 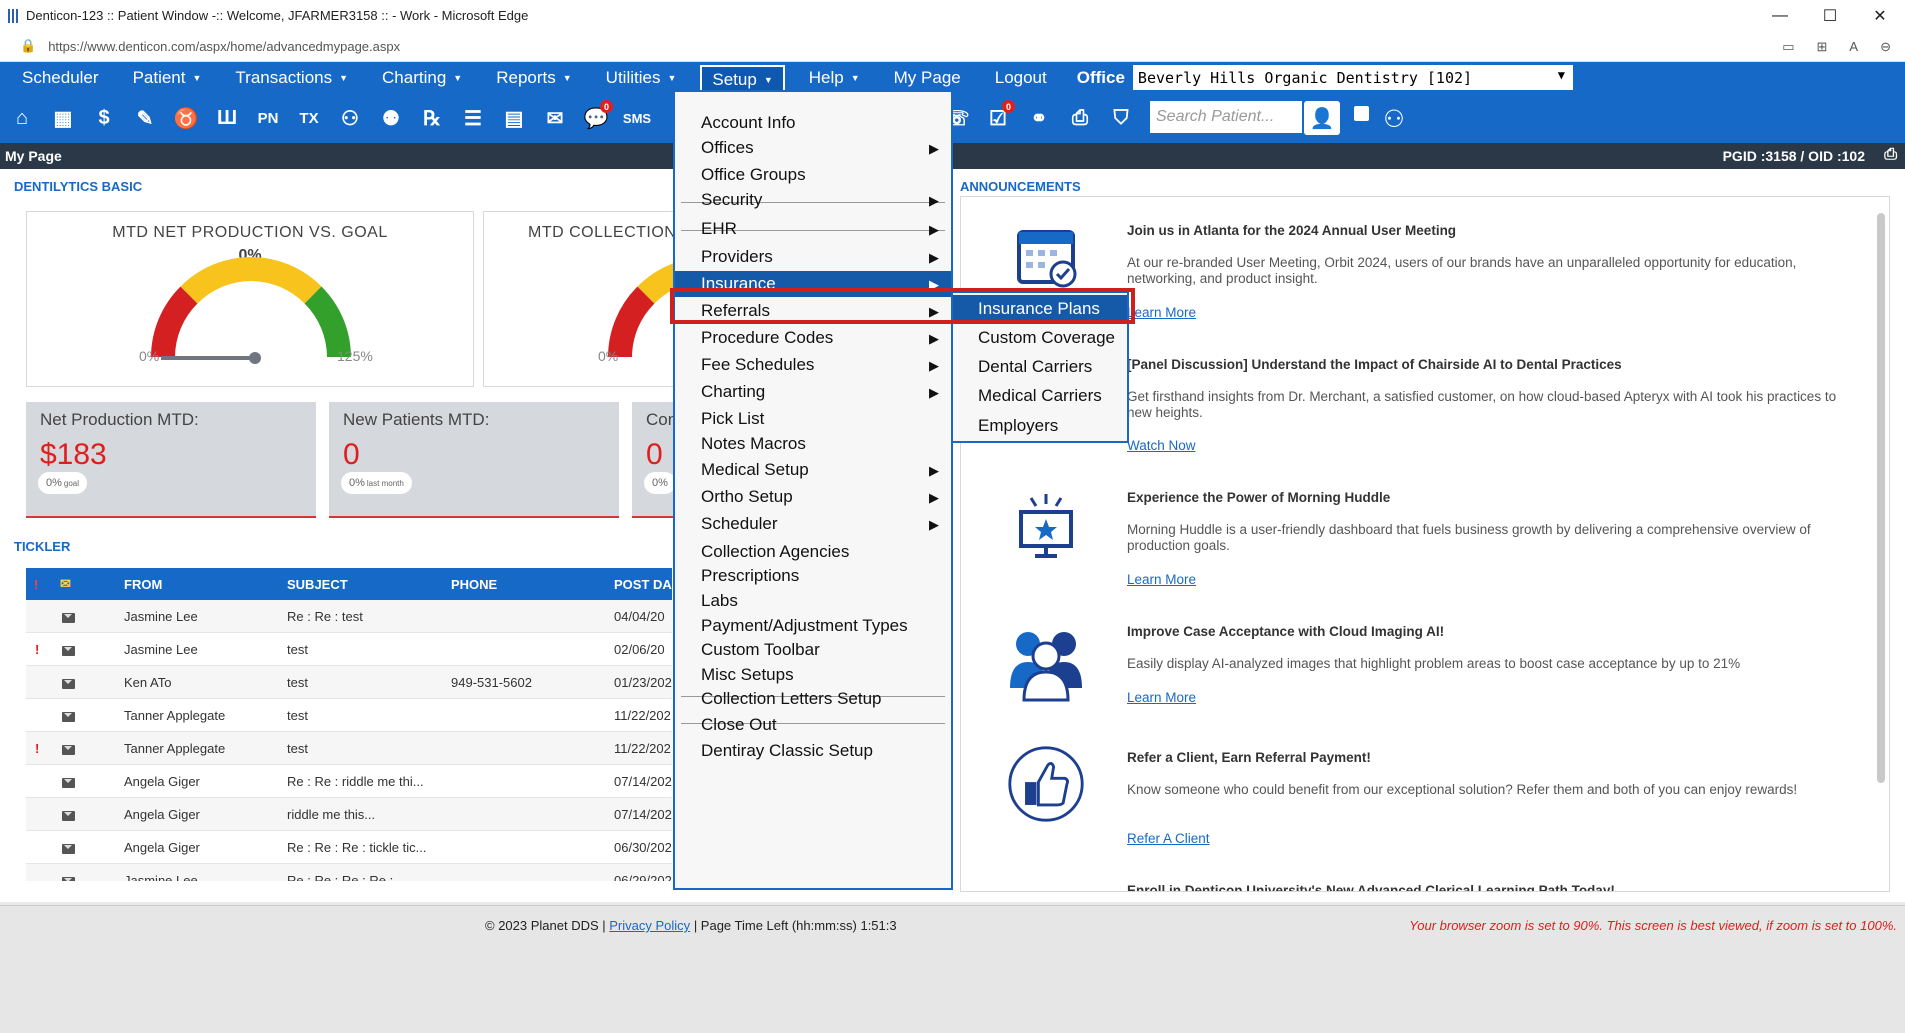 I want to click on menu-utilities: Utilities ▼, so click(x=641, y=77).